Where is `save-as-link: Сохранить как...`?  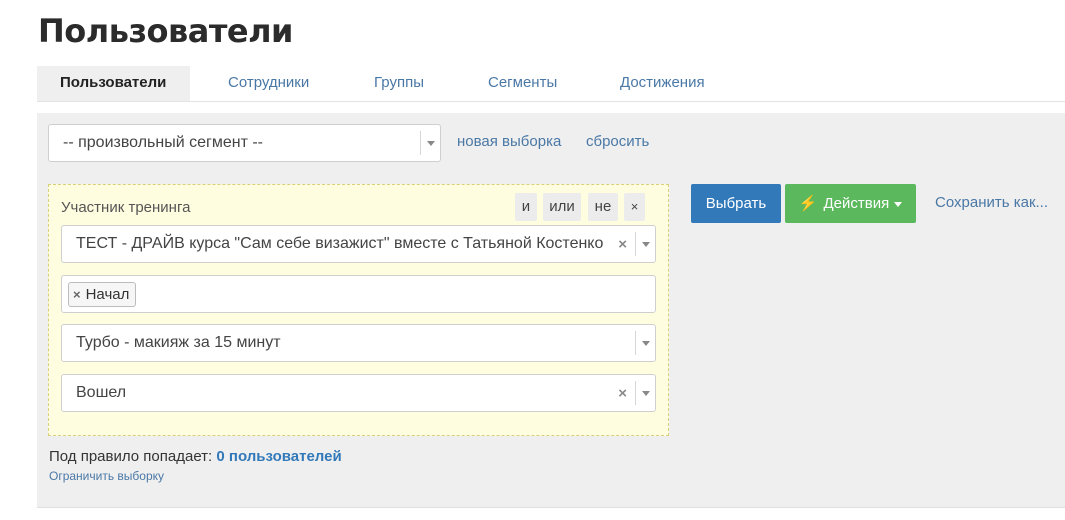
save-as-link: Сохранить как... is located at coordinates (991, 202).